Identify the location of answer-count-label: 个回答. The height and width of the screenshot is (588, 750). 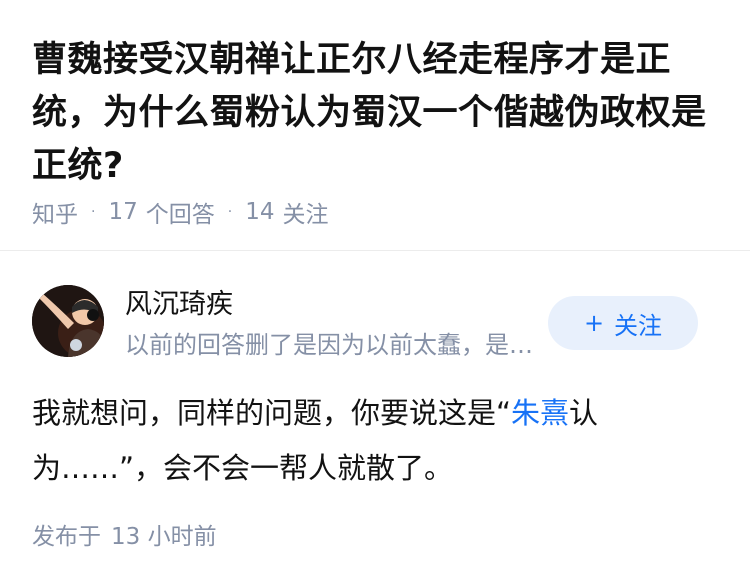
(180, 215).